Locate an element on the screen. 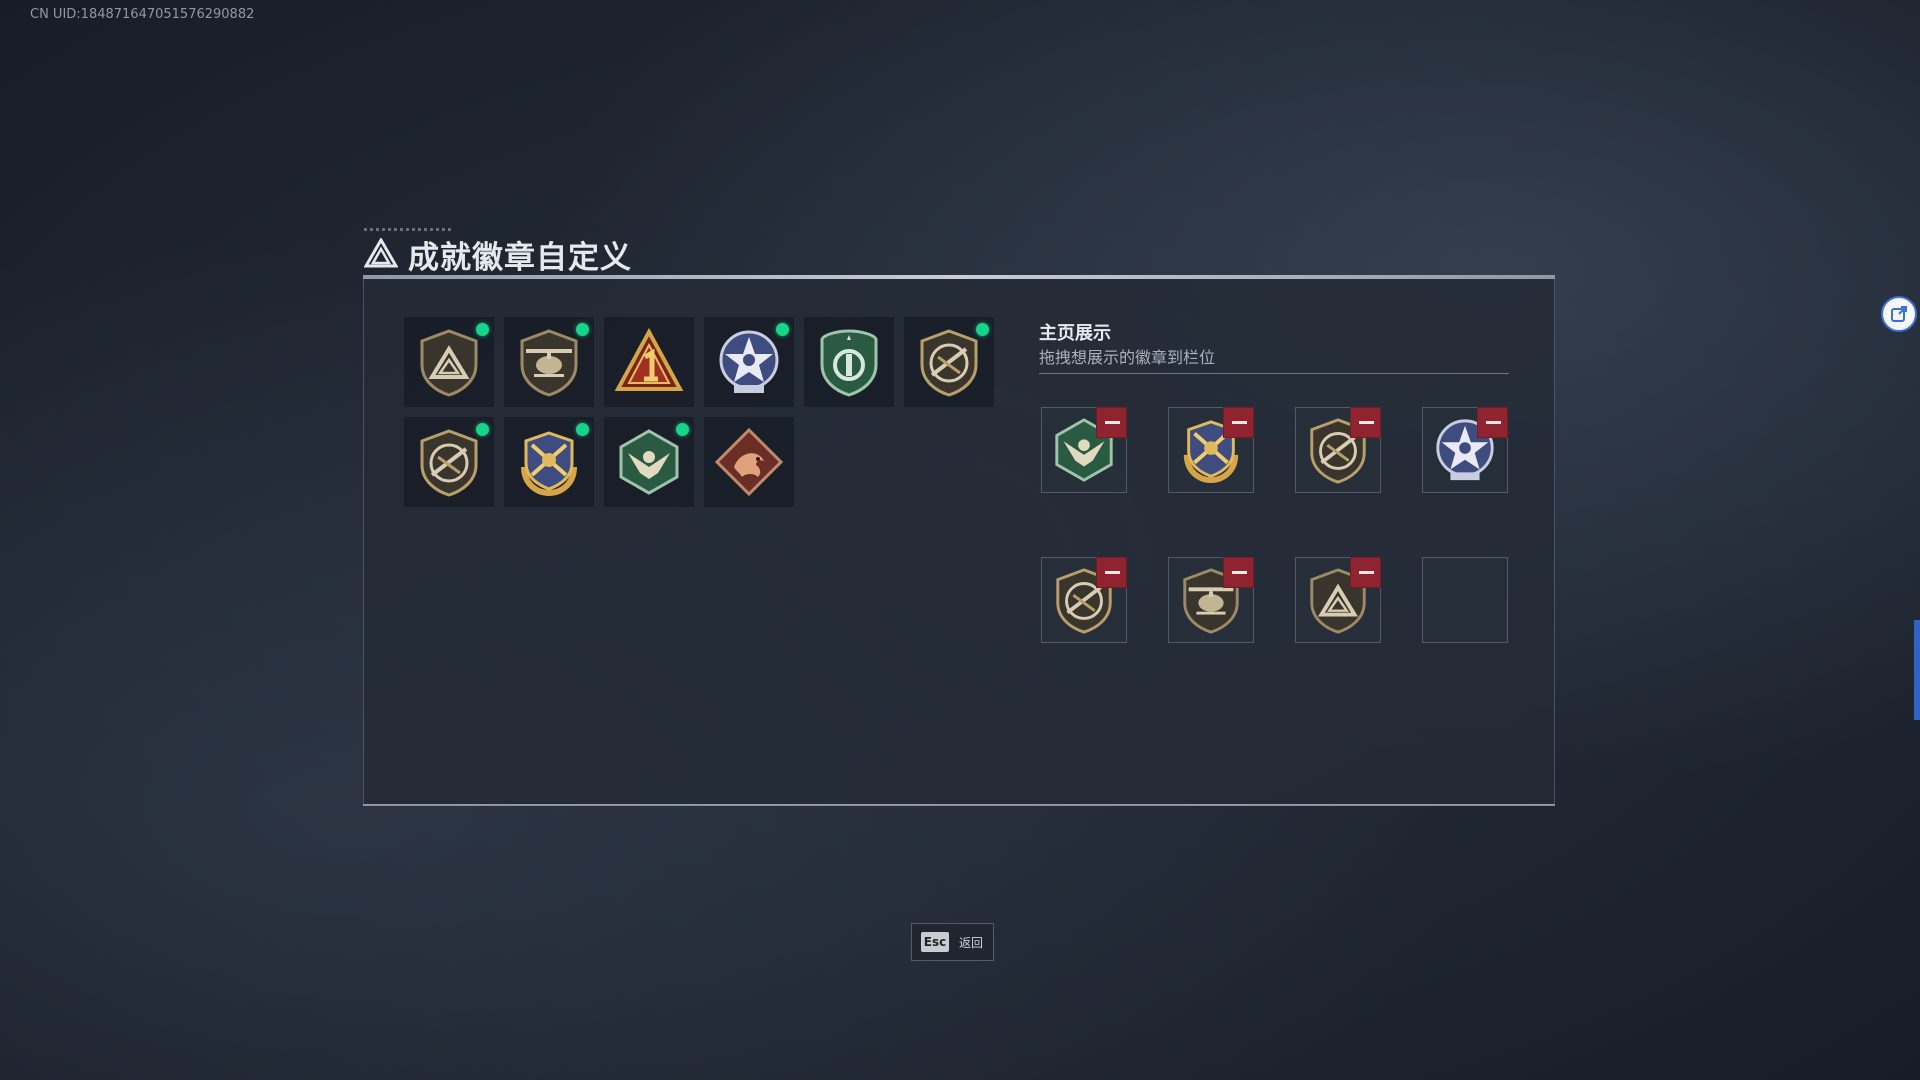  gold-number-one-triangle-badge-icon is located at coordinates (649, 359).